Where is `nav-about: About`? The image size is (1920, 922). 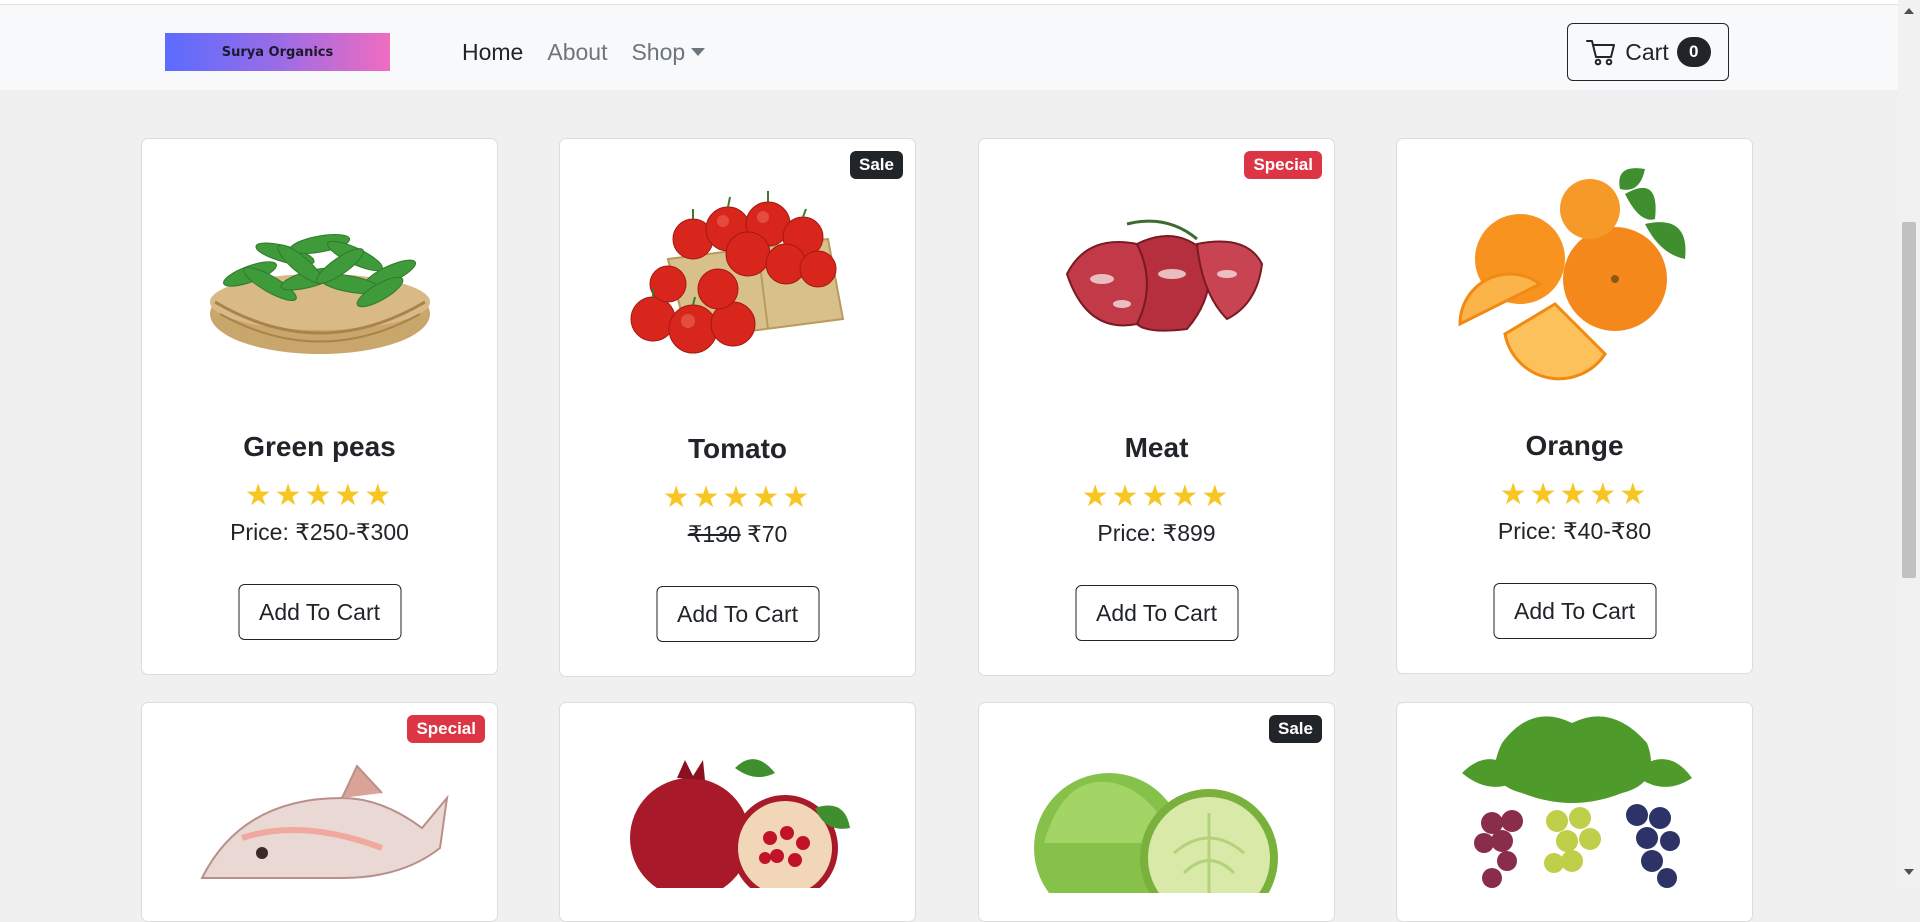 nav-about: About is located at coordinates (577, 52).